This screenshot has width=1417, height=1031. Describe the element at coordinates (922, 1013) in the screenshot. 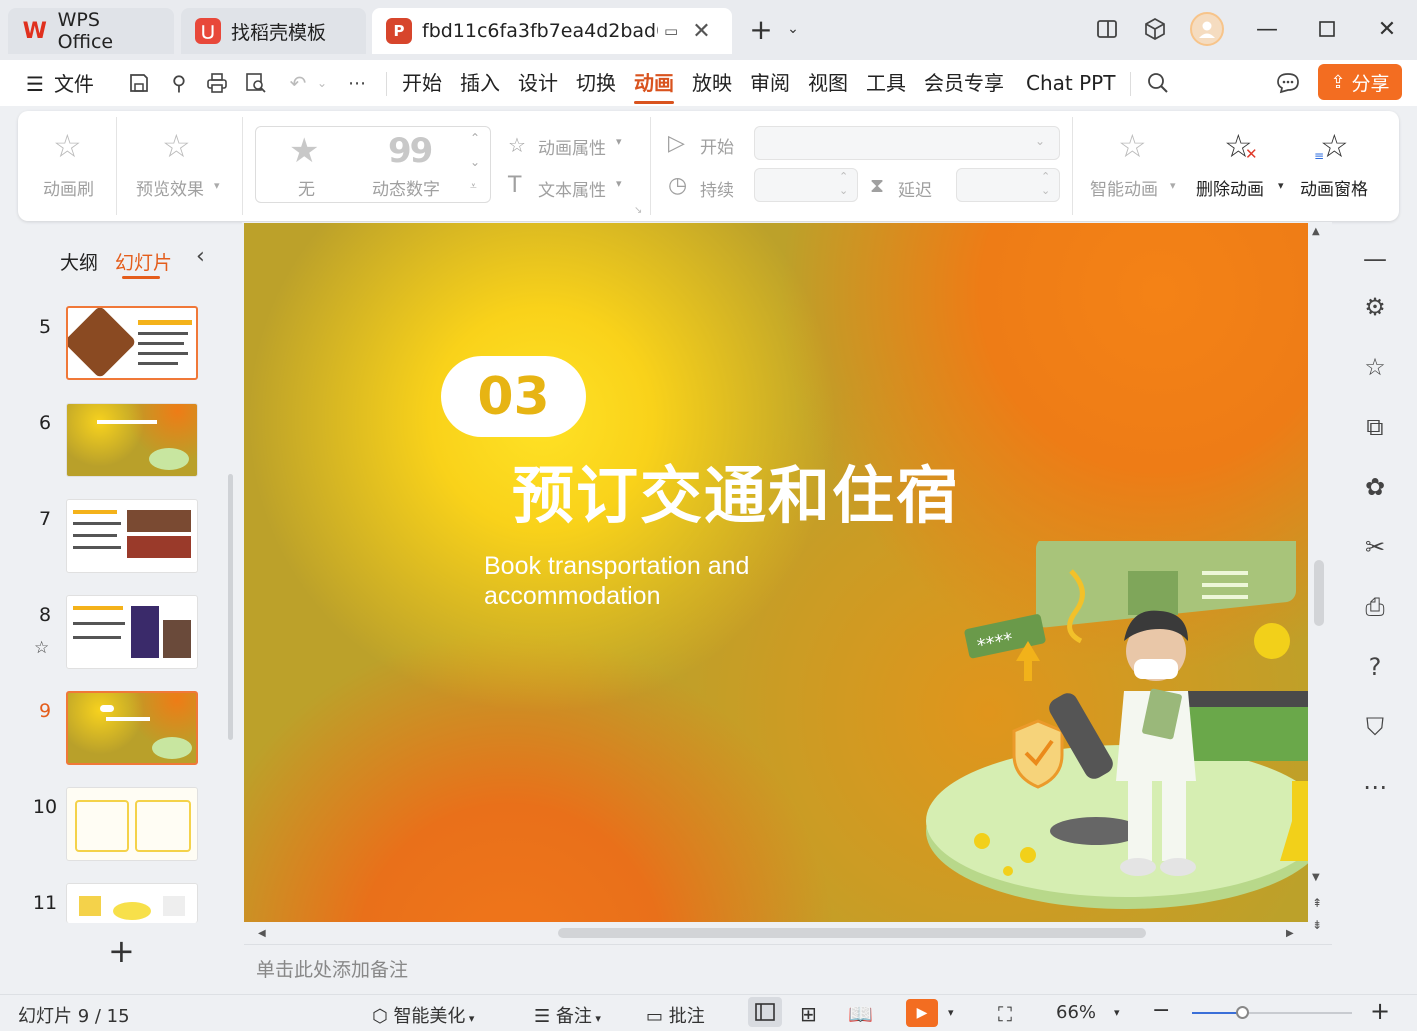

I see `play-slideshow-button: ▶` at that location.